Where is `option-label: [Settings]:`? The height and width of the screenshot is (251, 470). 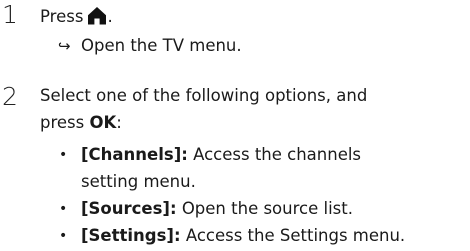
option-label: [Settings]: is located at coordinates (131, 235).